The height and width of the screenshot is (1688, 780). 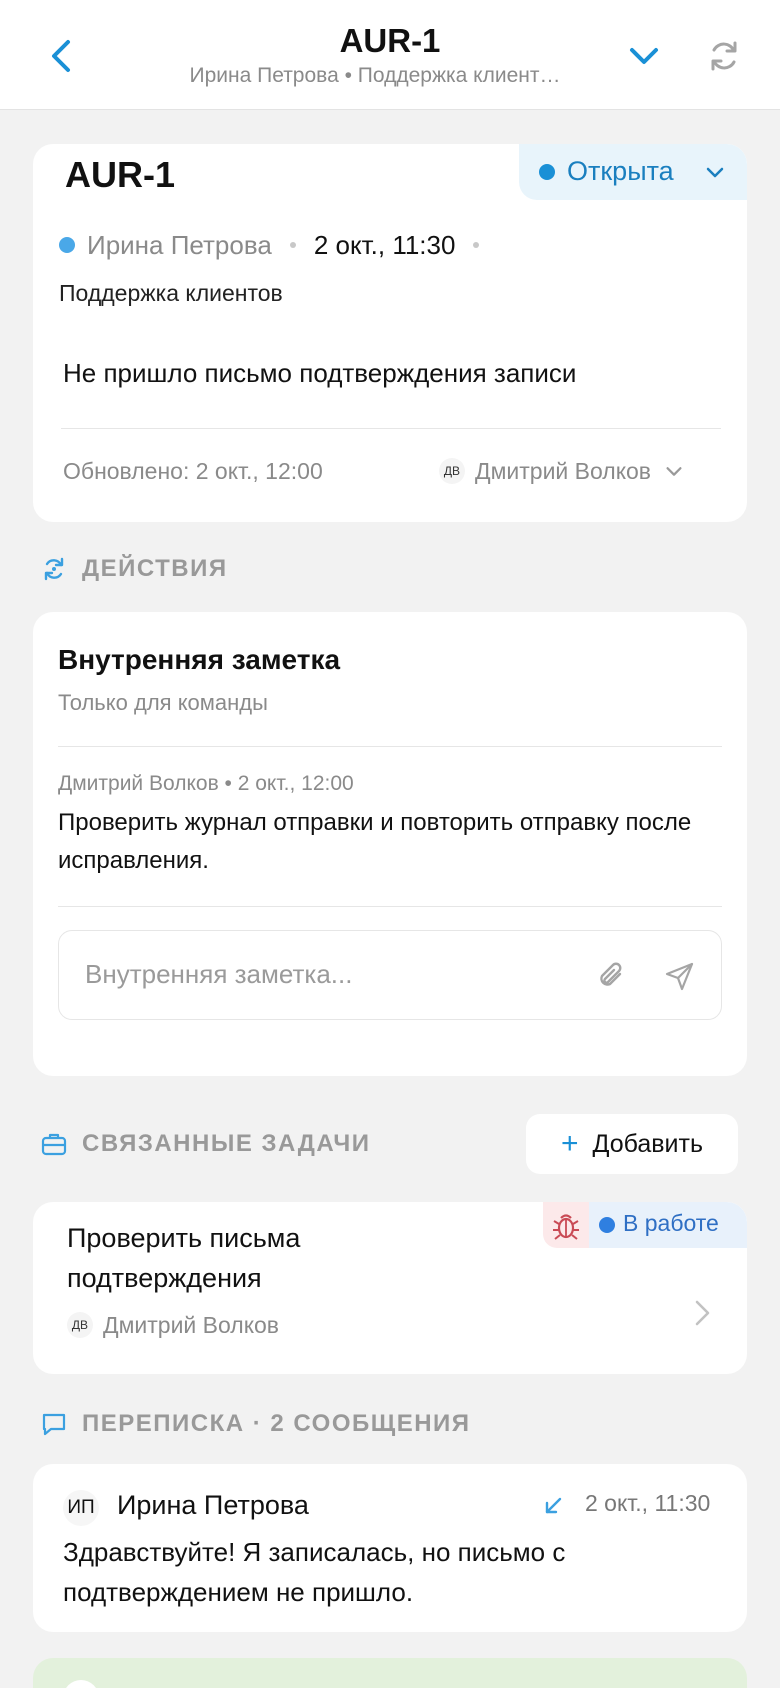 I want to click on add-button-label: Добавить, so click(x=648, y=1143).